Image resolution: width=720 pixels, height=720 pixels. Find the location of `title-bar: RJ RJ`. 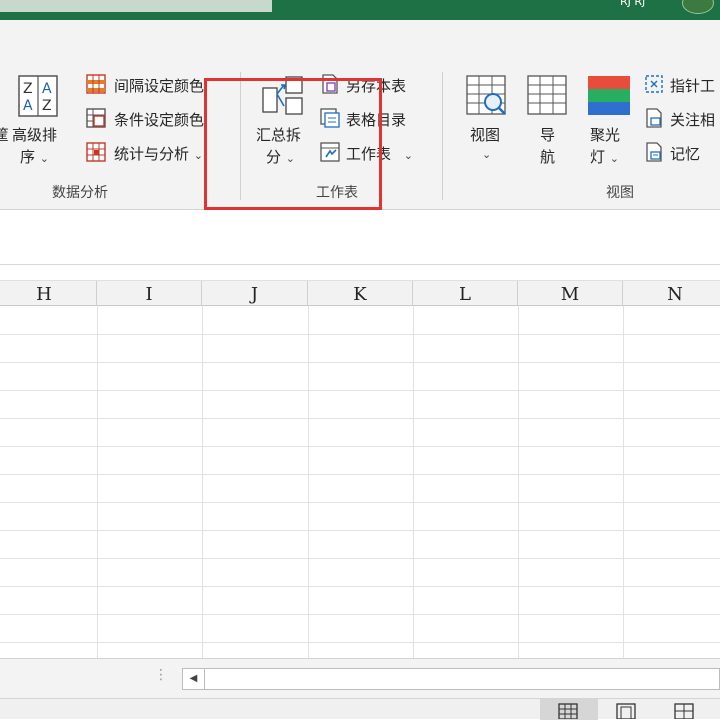

title-bar: RJ RJ is located at coordinates (360, 10).